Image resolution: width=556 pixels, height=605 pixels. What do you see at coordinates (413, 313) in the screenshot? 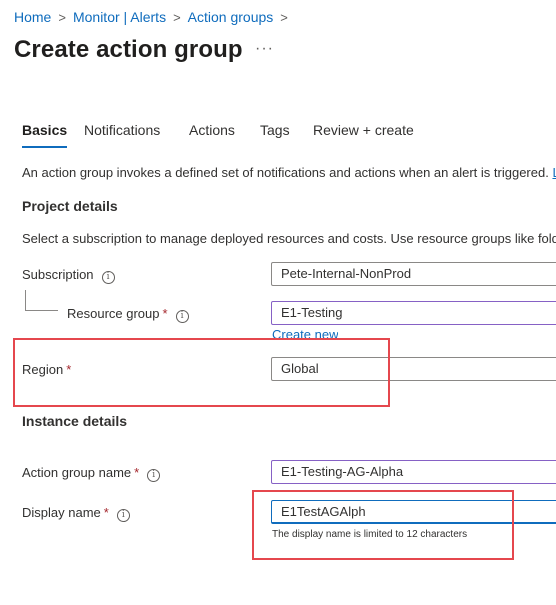
I see `resource-group-select: E1-Testing` at bounding box center [413, 313].